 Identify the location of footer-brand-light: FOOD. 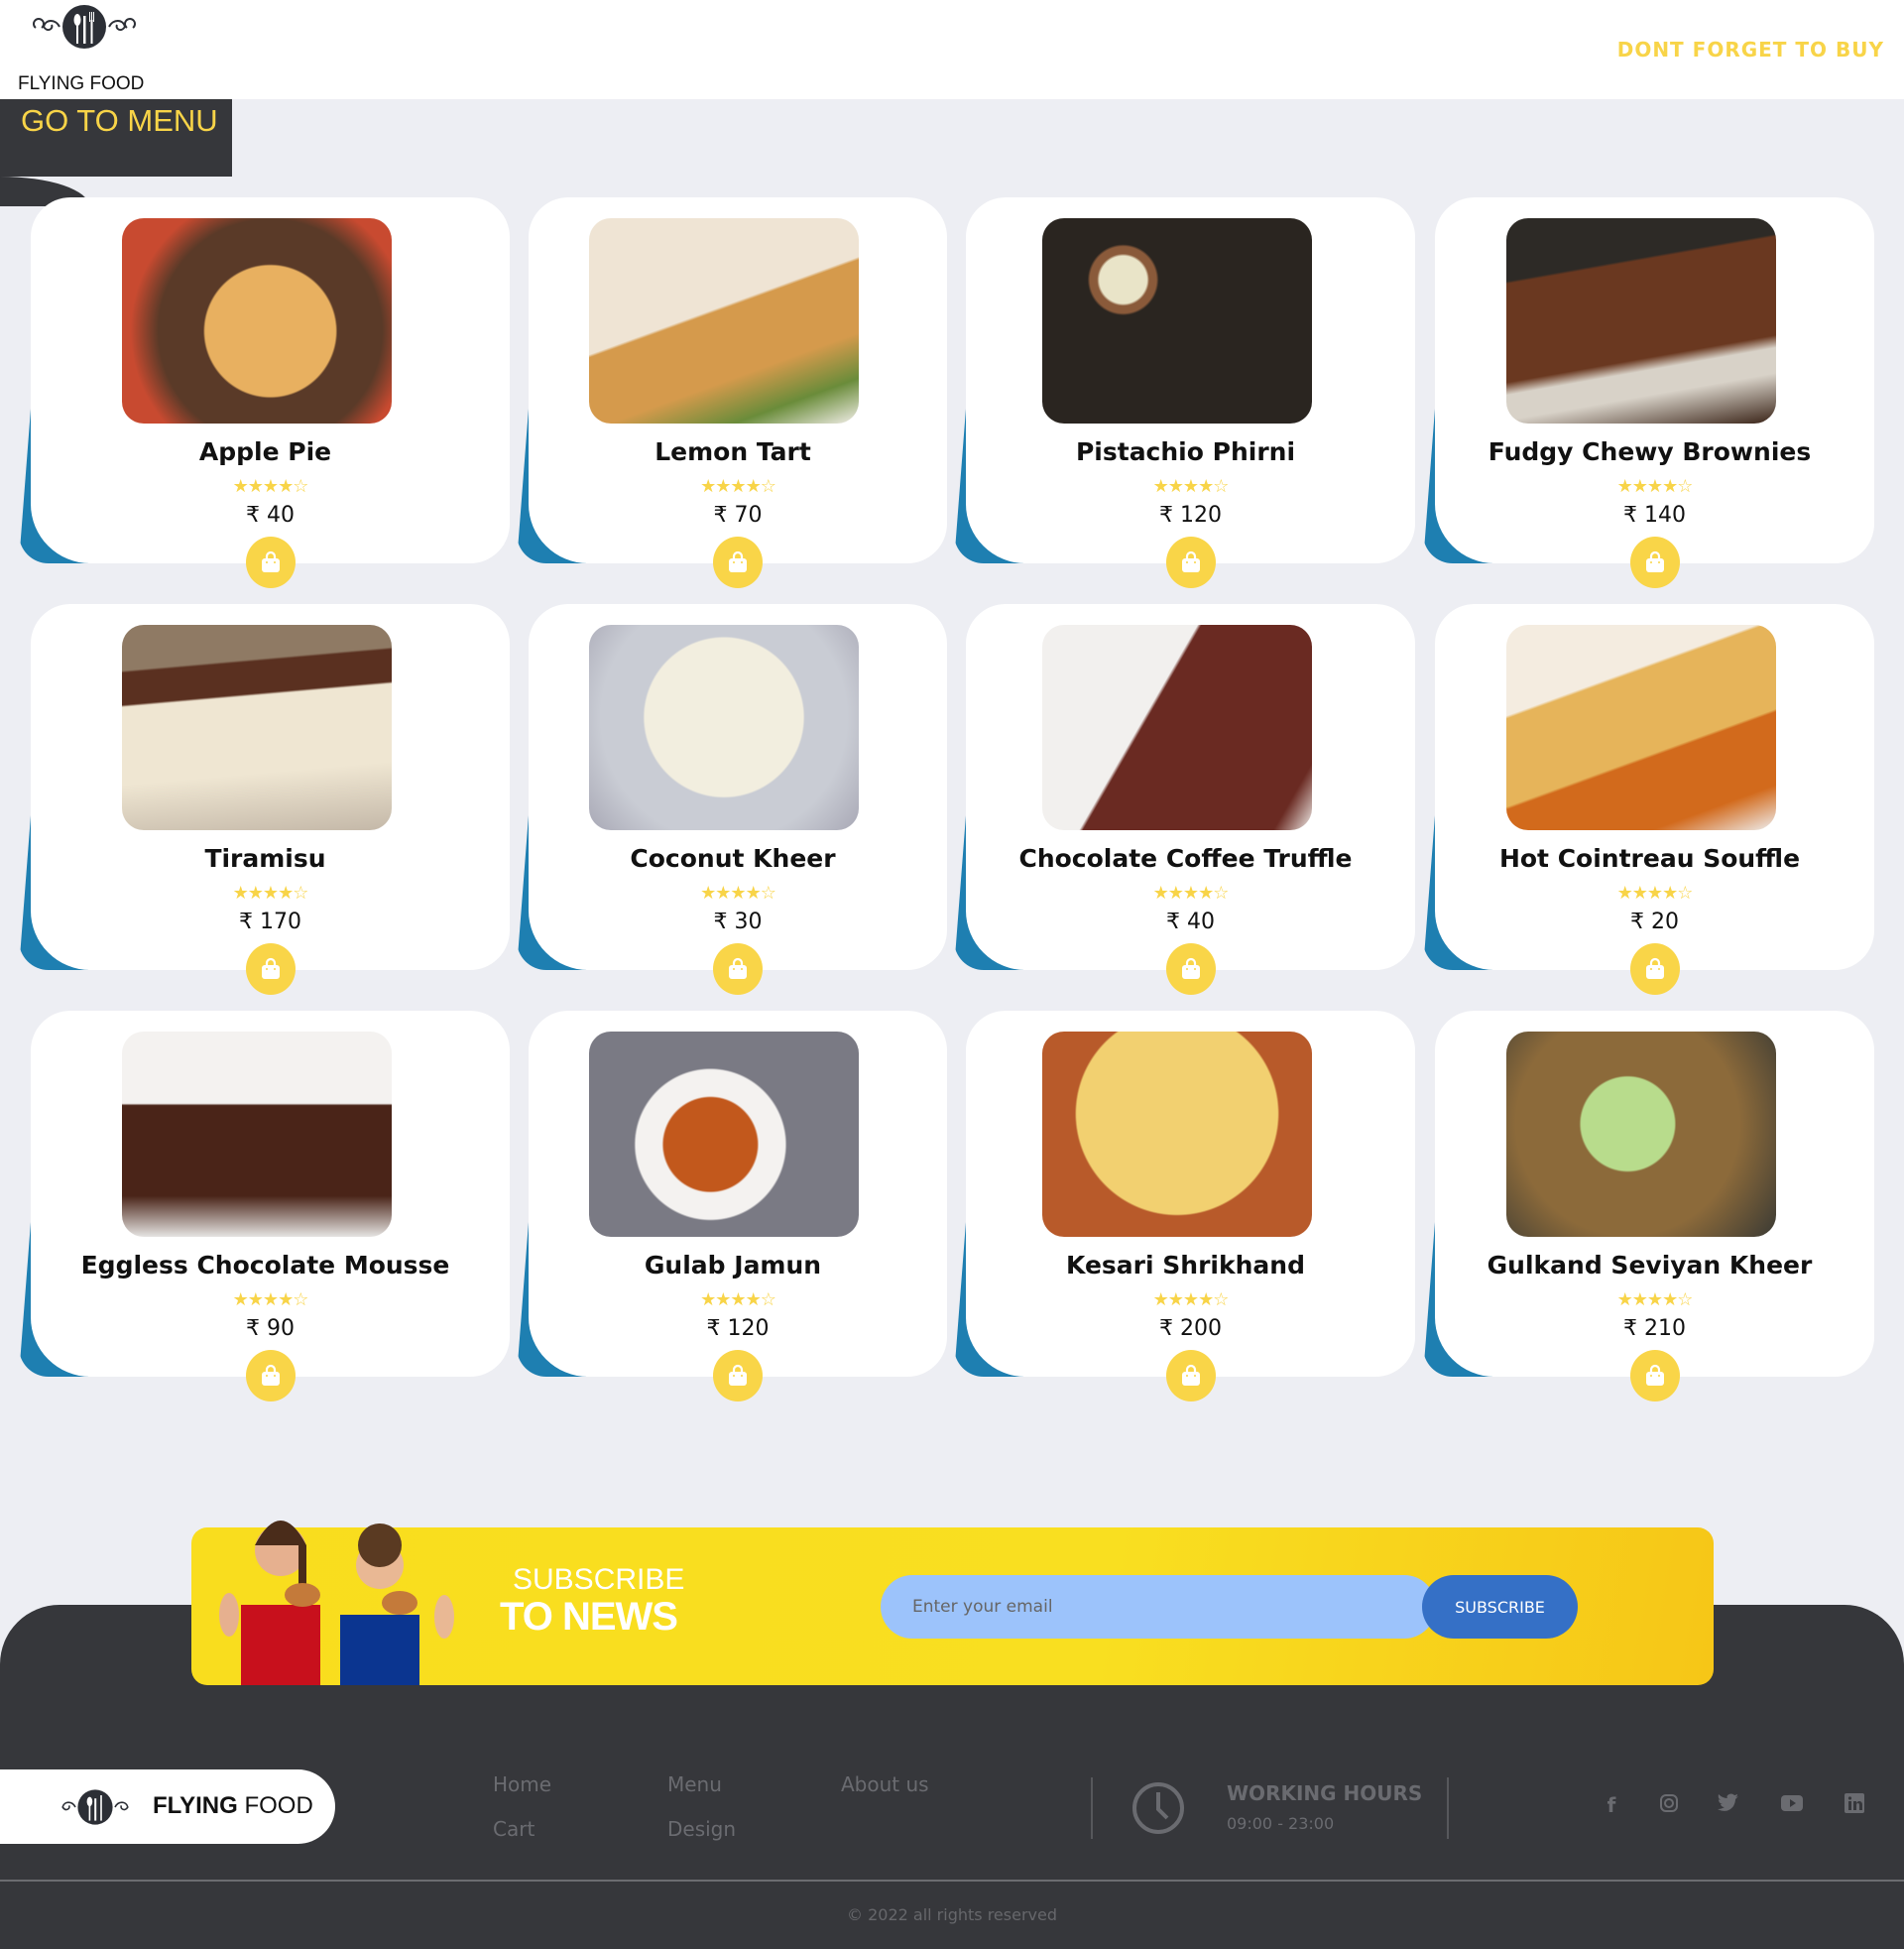
(275, 1806).